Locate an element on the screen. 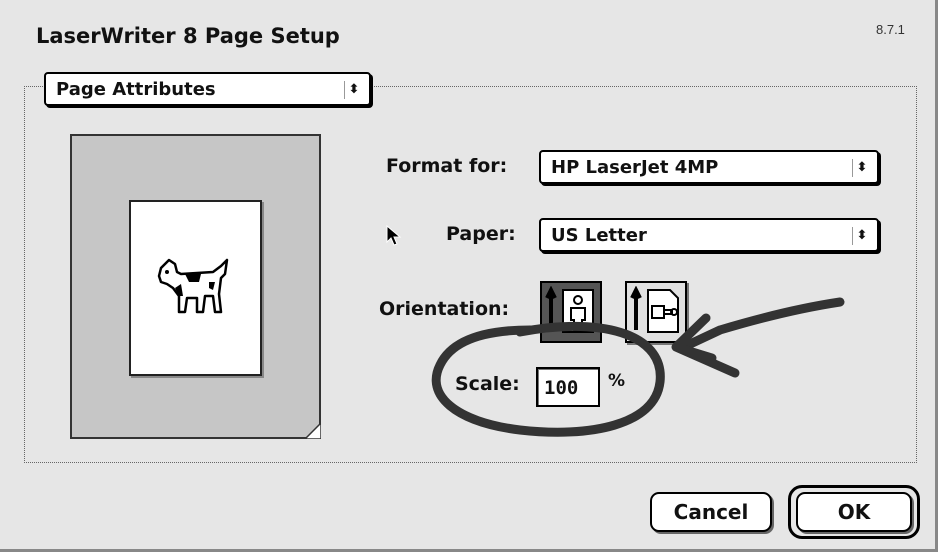 This screenshot has height=556, width=942. paper-preview is located at coordinates (195, 286).